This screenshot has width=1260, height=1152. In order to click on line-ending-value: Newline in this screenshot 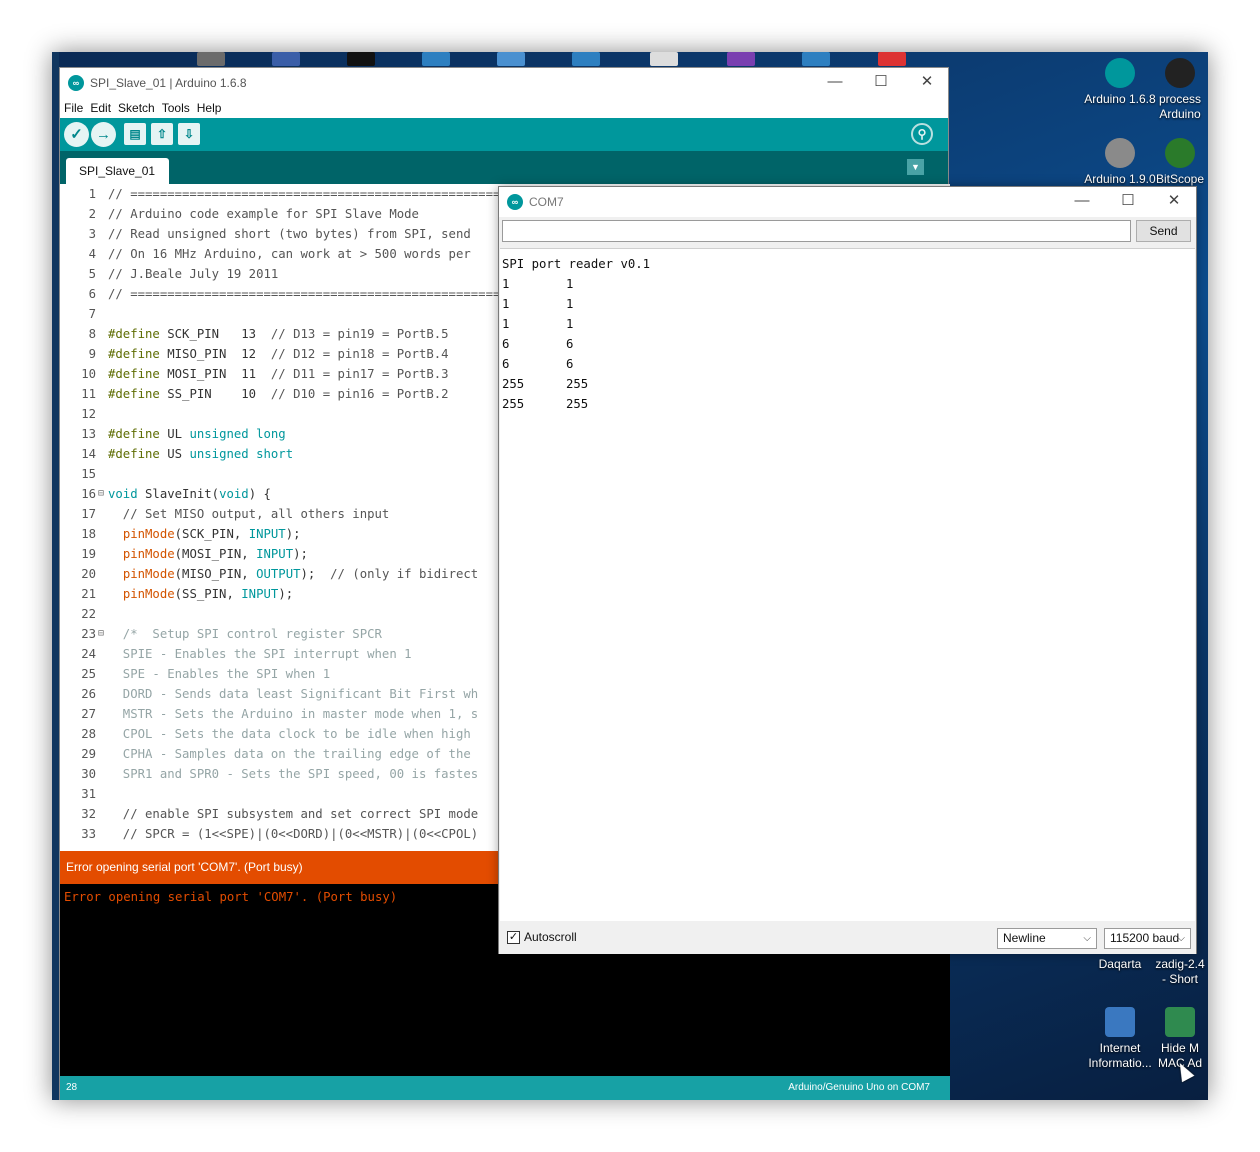, I will do `click(1024, 938)`.